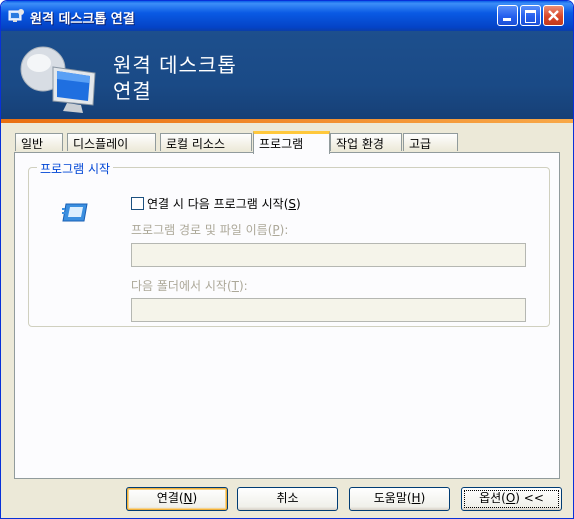 The height and width of the screenshot is (519, 574). What do you see at coordinates (492, 498) in the screenshot?
I see `button-label-prefix: 옵션(` at bounding box center [492, 498].